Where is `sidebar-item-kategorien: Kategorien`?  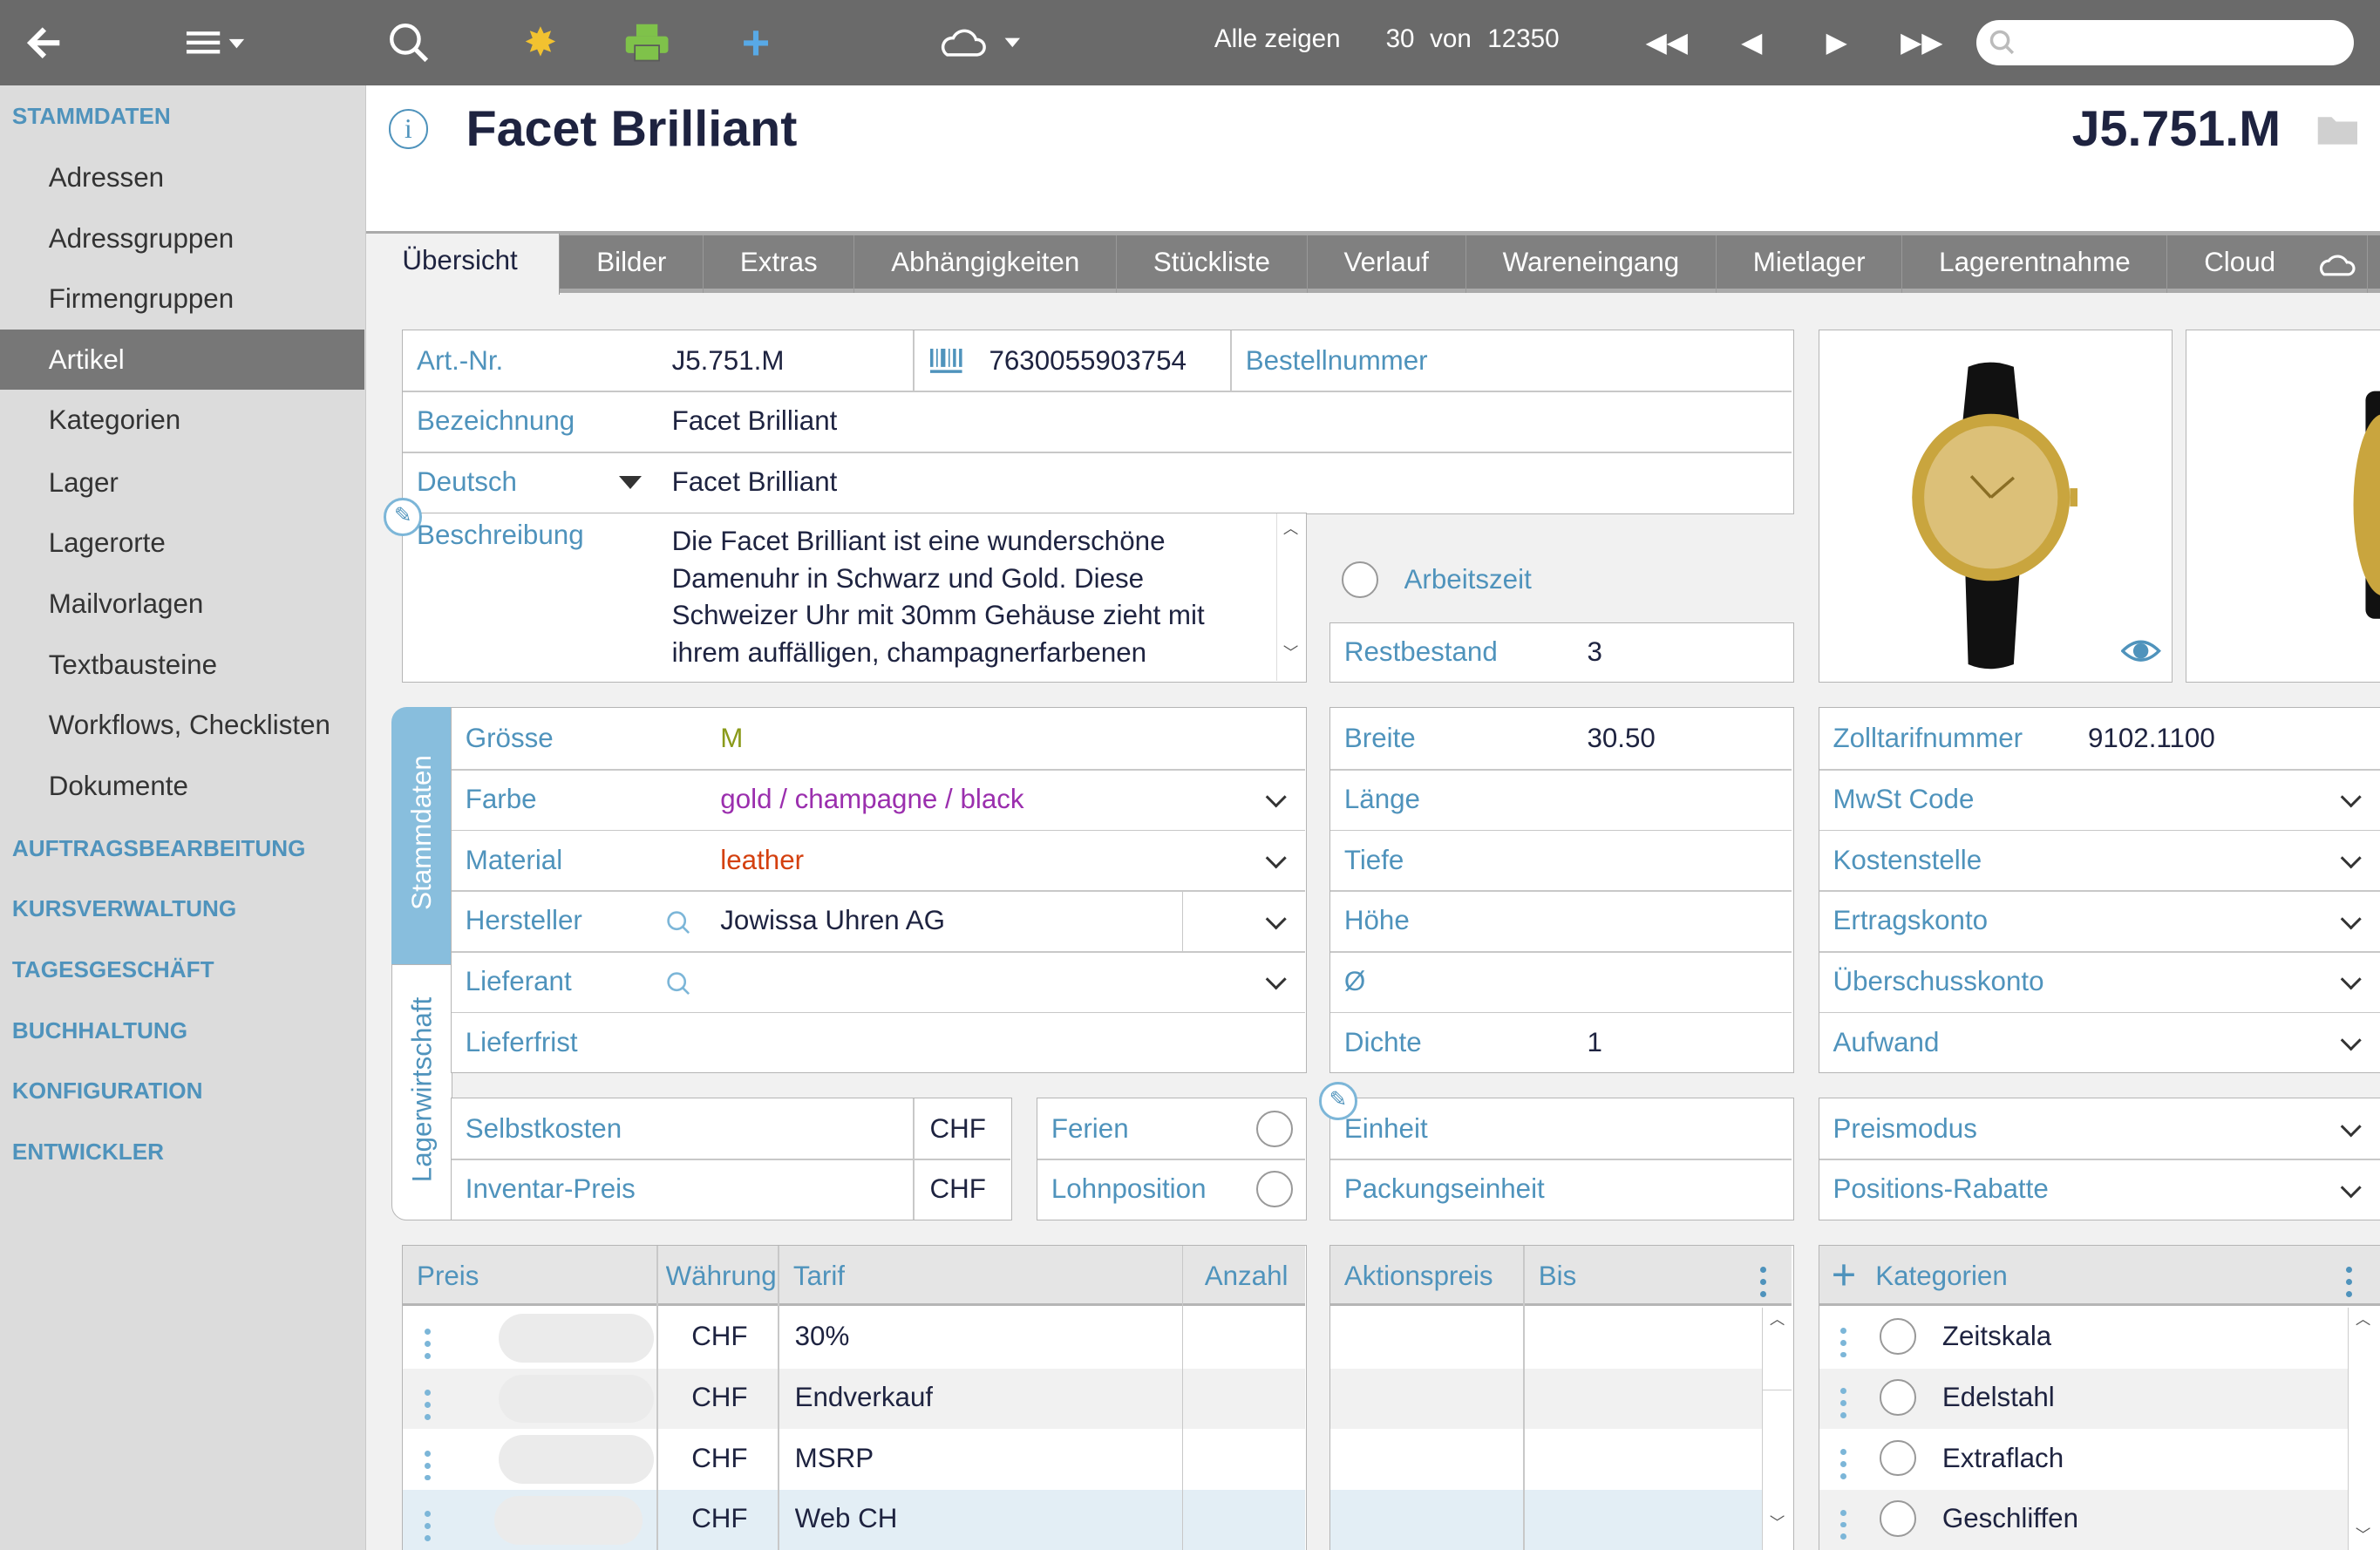 sidebar-item-kategorien: Kategorien is located at coordinates (182, 420).